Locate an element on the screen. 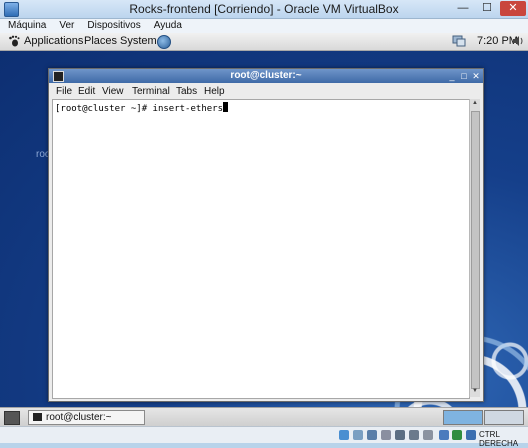 This screenshot has height=448, width=528. audio-icon is located at coordinates (518, 41).